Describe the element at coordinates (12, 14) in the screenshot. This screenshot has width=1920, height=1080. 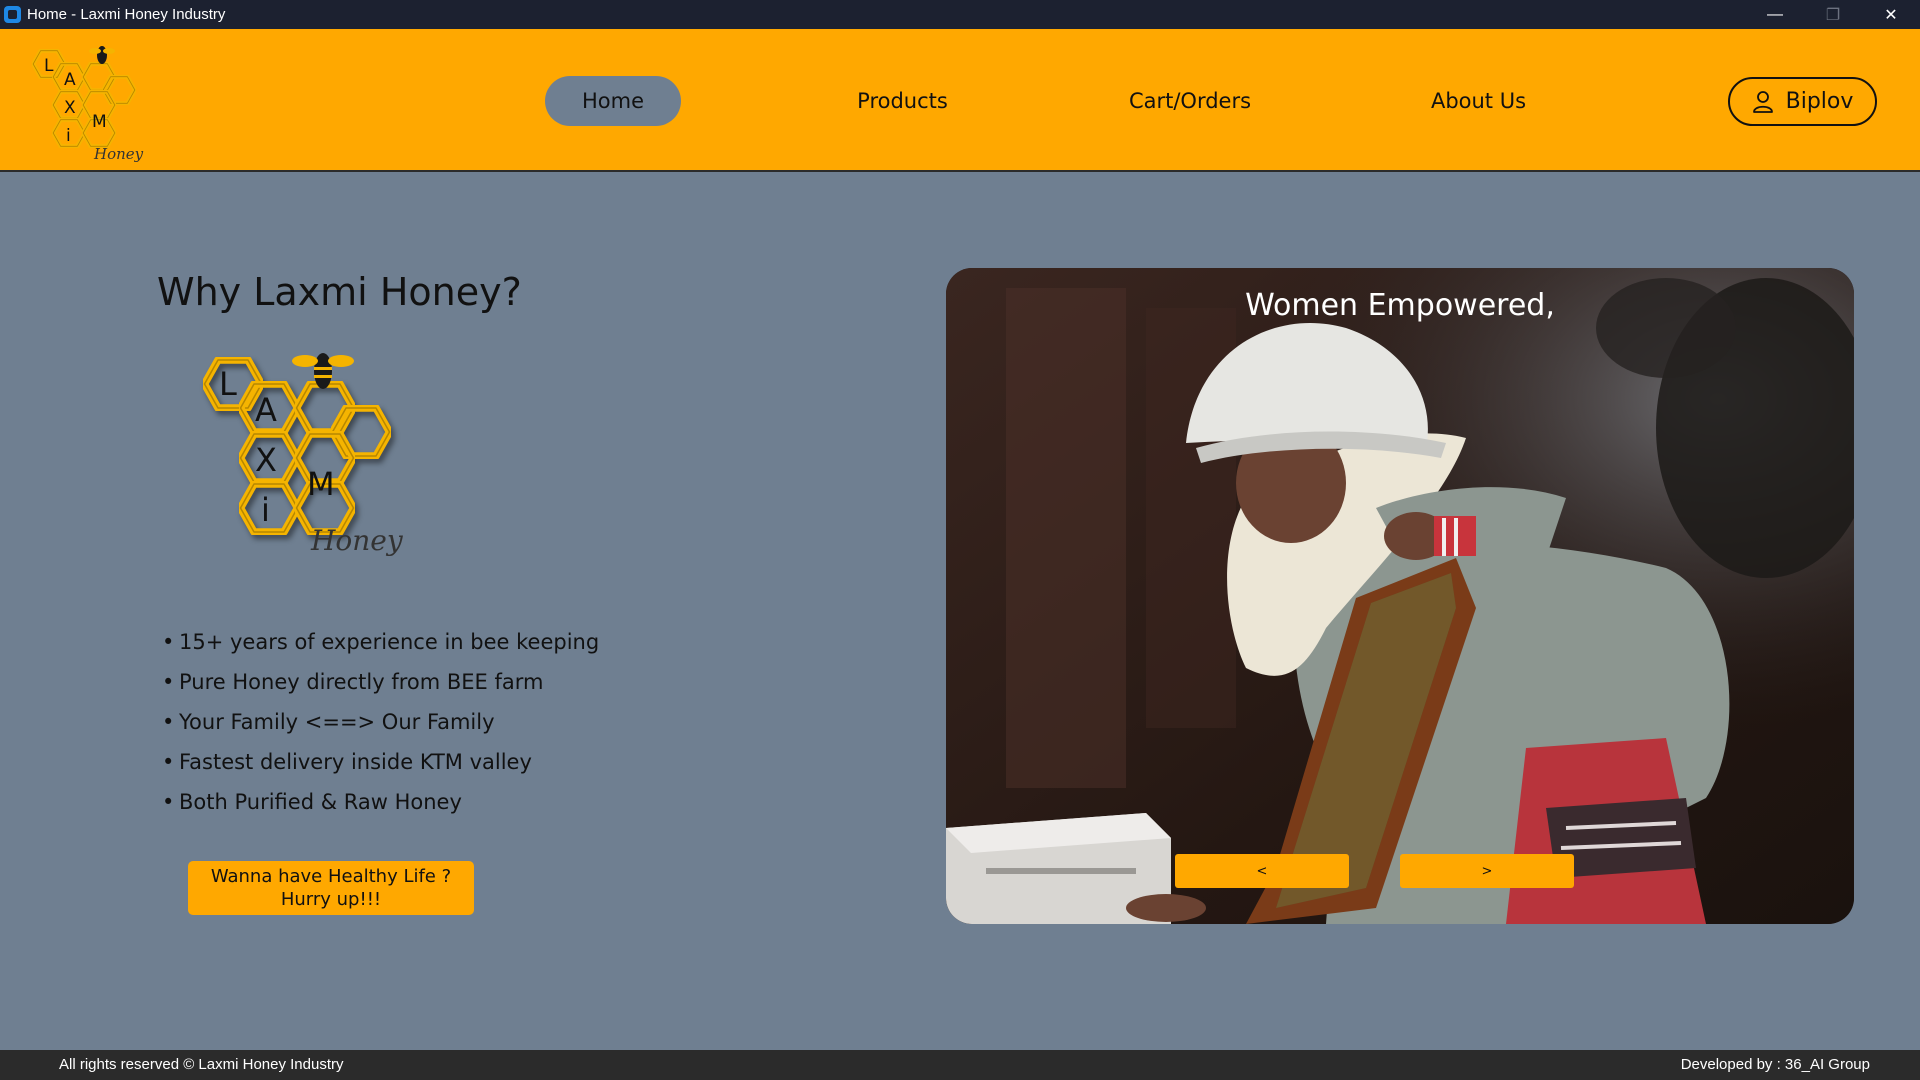
I see `app-icon` at that location.